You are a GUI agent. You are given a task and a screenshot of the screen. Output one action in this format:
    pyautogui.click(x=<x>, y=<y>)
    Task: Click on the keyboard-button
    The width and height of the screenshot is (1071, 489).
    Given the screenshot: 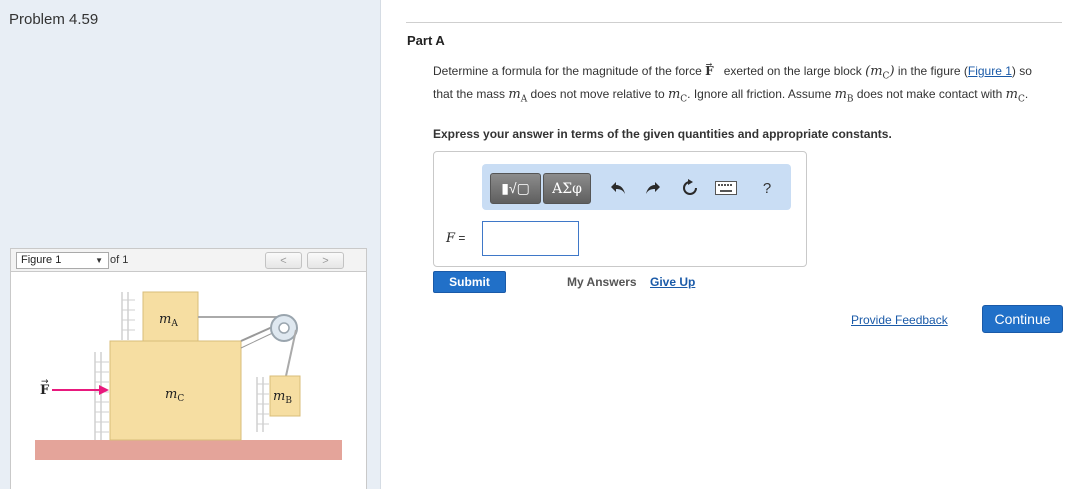 What is the action you would take?
    pyautogui.click(x=726, y=188)
    